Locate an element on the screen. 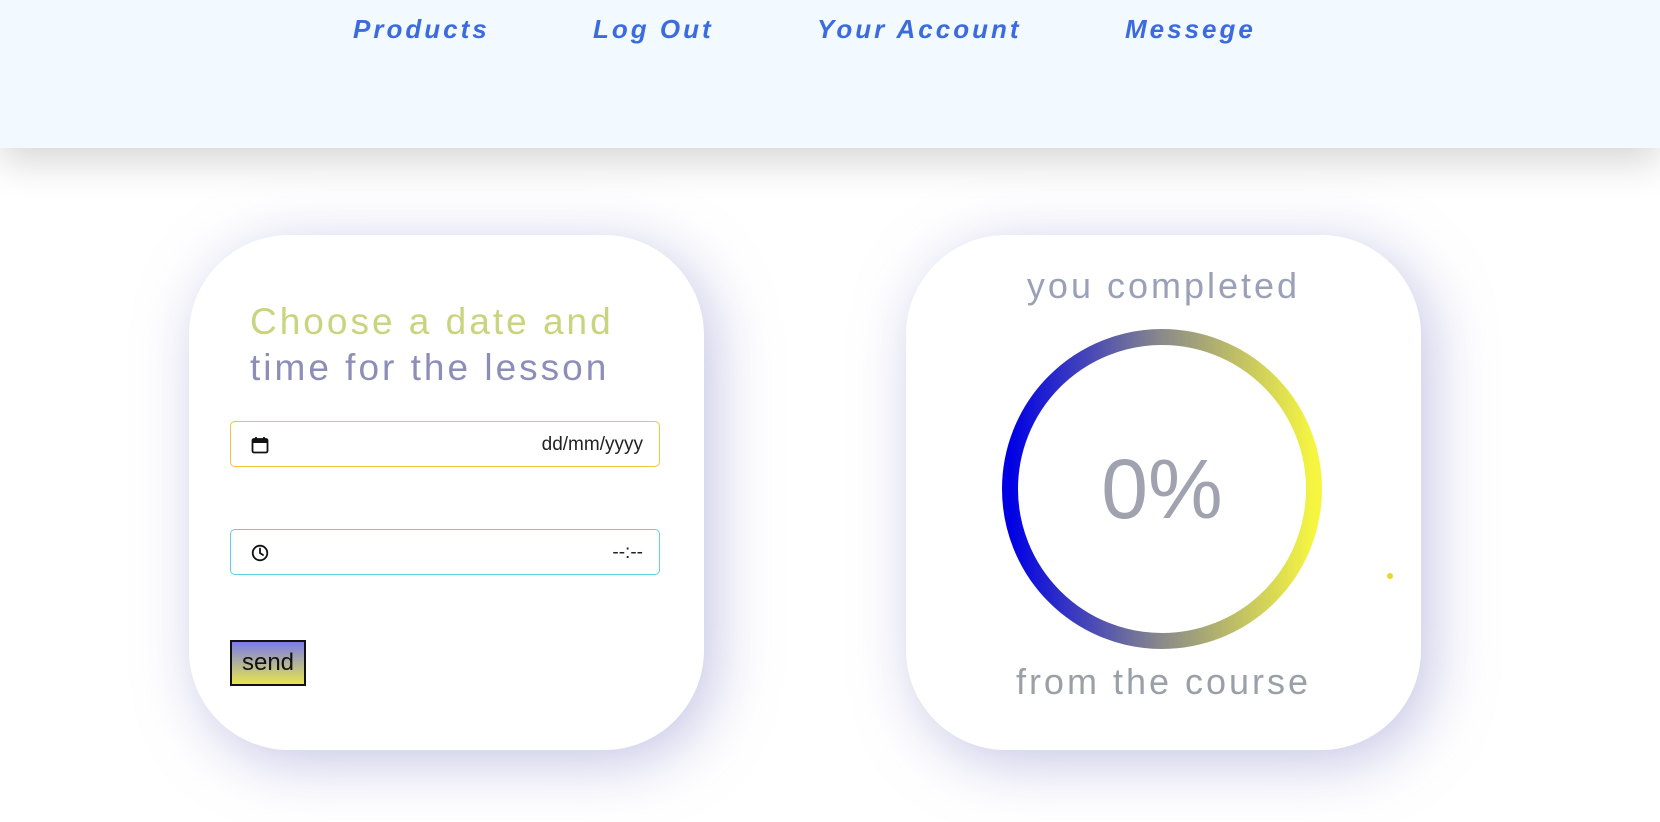 The width and height of the screenshot is (1660, 822). calendar-icon is located at coordinates (260, 445).